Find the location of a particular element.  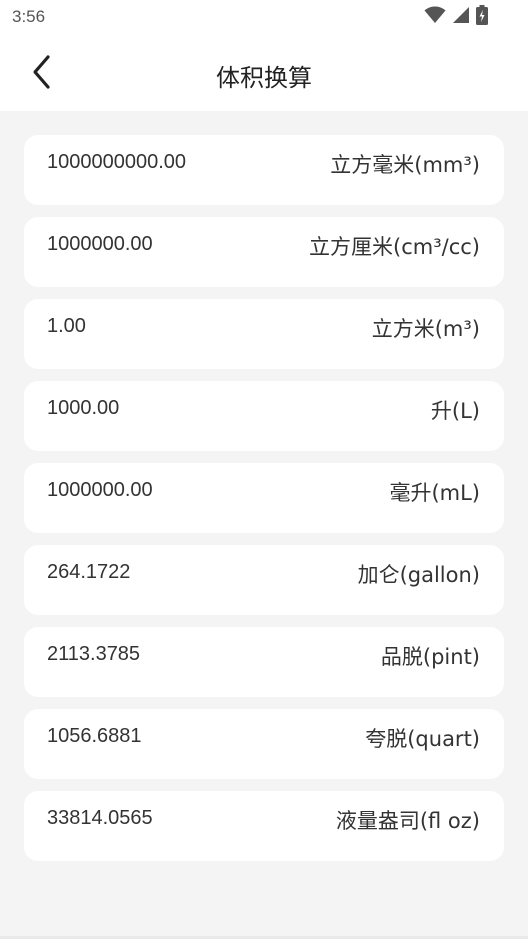

status-time: 3:56 is located at coordinates (29, 16).